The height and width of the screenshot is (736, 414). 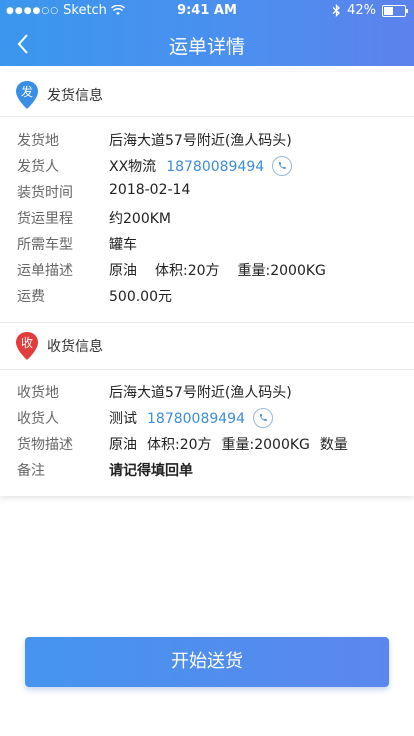 I want to click on row-label: 货运里程, so click(x=45, y=219).